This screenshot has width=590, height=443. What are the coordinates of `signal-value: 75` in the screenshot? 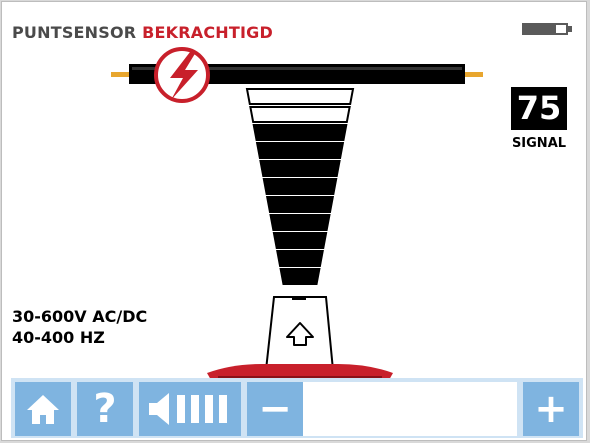 It's located at (539, 108).